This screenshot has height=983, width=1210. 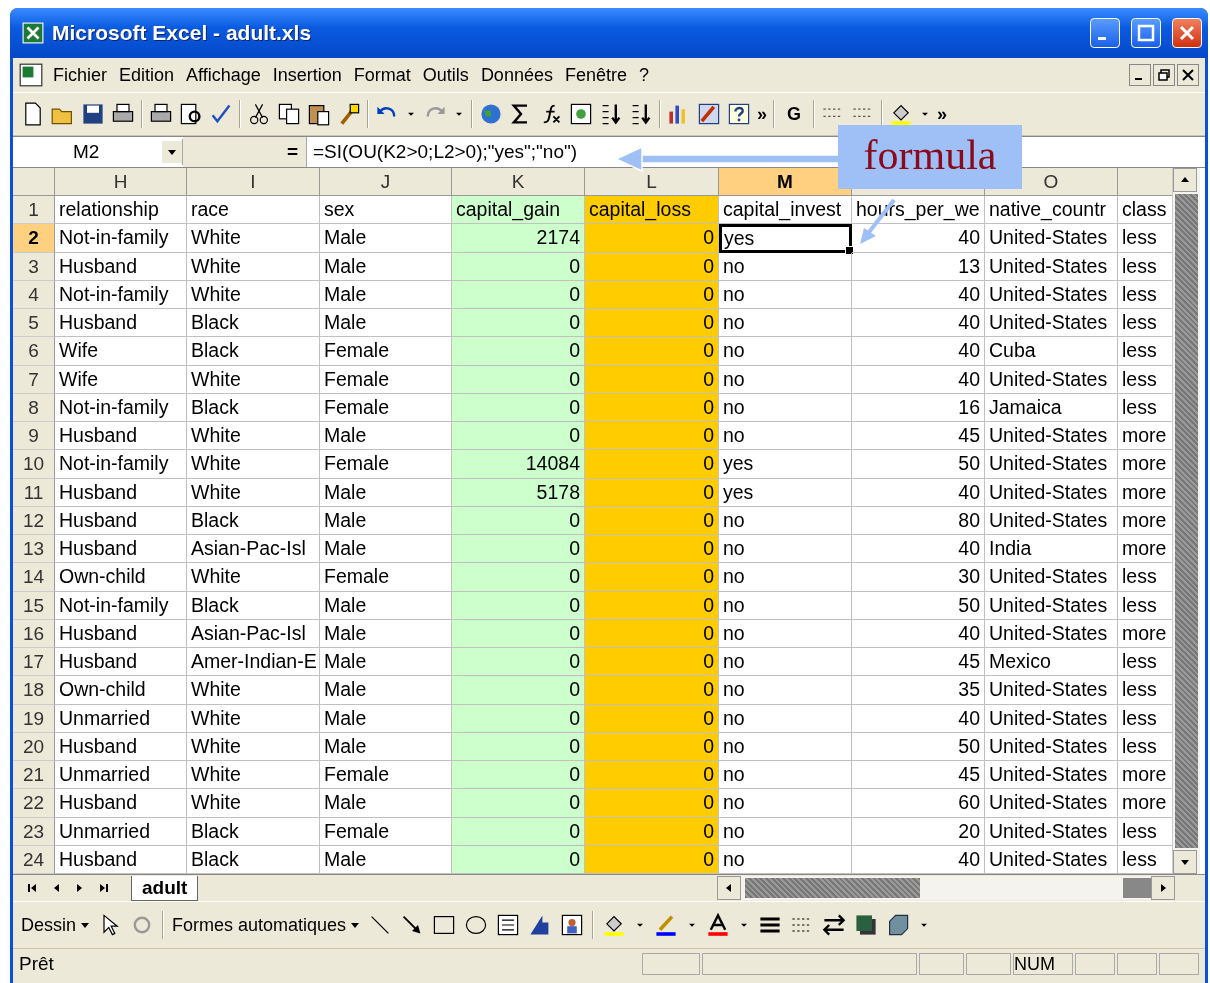 What do you see at coordinates (34, 379) in the screenshot?
I see `row-header: 7` at bounding box center [34, 379].